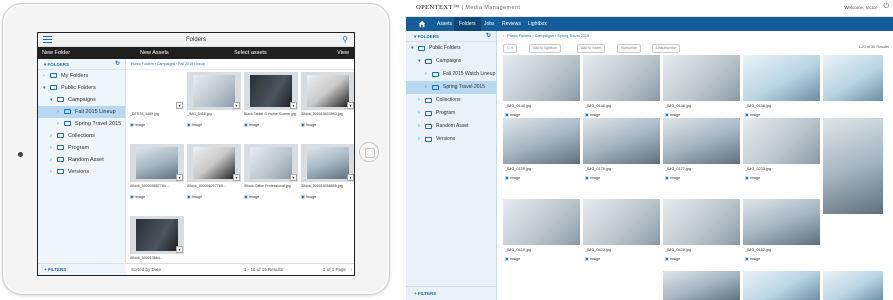 This screenshot has width=893, height=300. I want to click on search-icon: ⚲, so click(345, 40).